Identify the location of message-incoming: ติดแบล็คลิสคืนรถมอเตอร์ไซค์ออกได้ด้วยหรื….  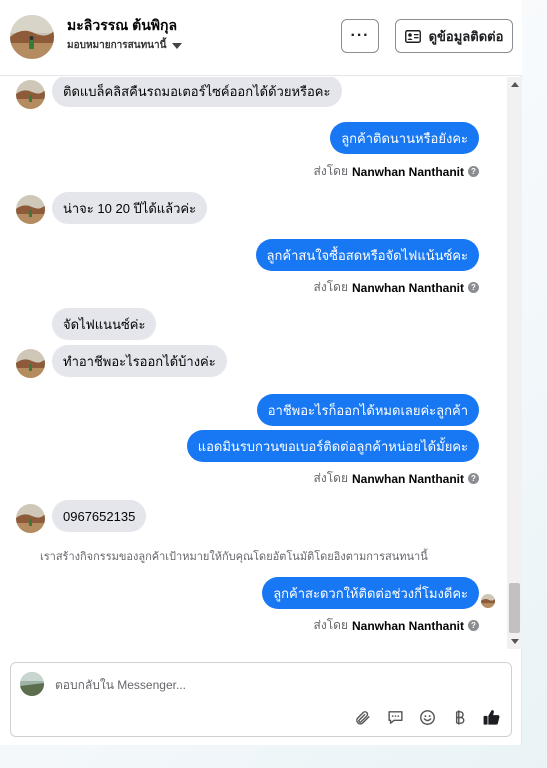
(197, 92).